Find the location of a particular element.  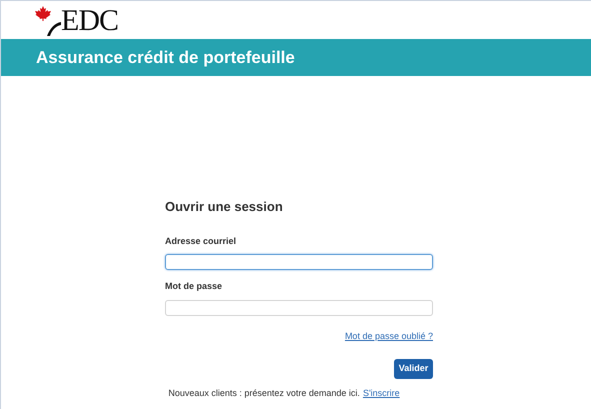

form-title: Ouvrir une session is located at coordinates (224, 207).